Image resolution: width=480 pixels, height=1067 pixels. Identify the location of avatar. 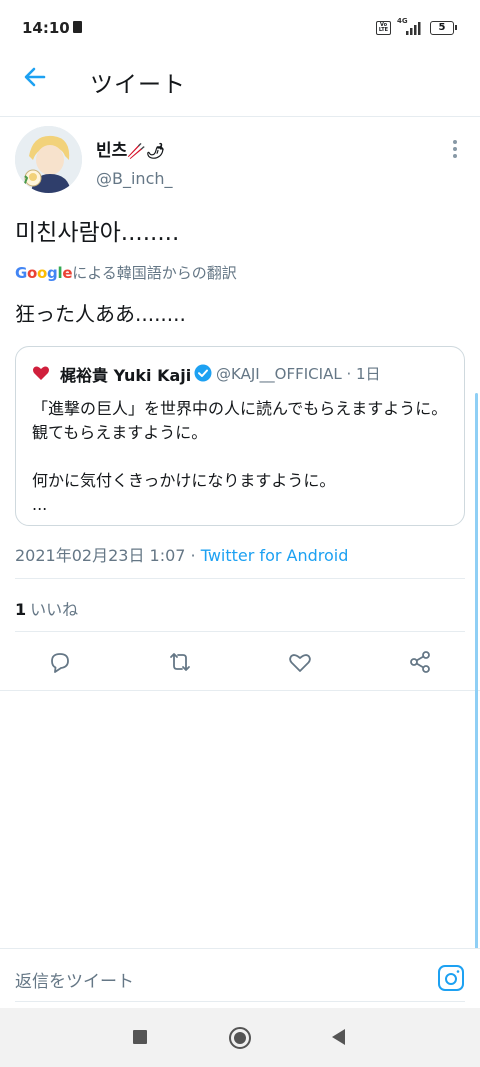
(48, 159).